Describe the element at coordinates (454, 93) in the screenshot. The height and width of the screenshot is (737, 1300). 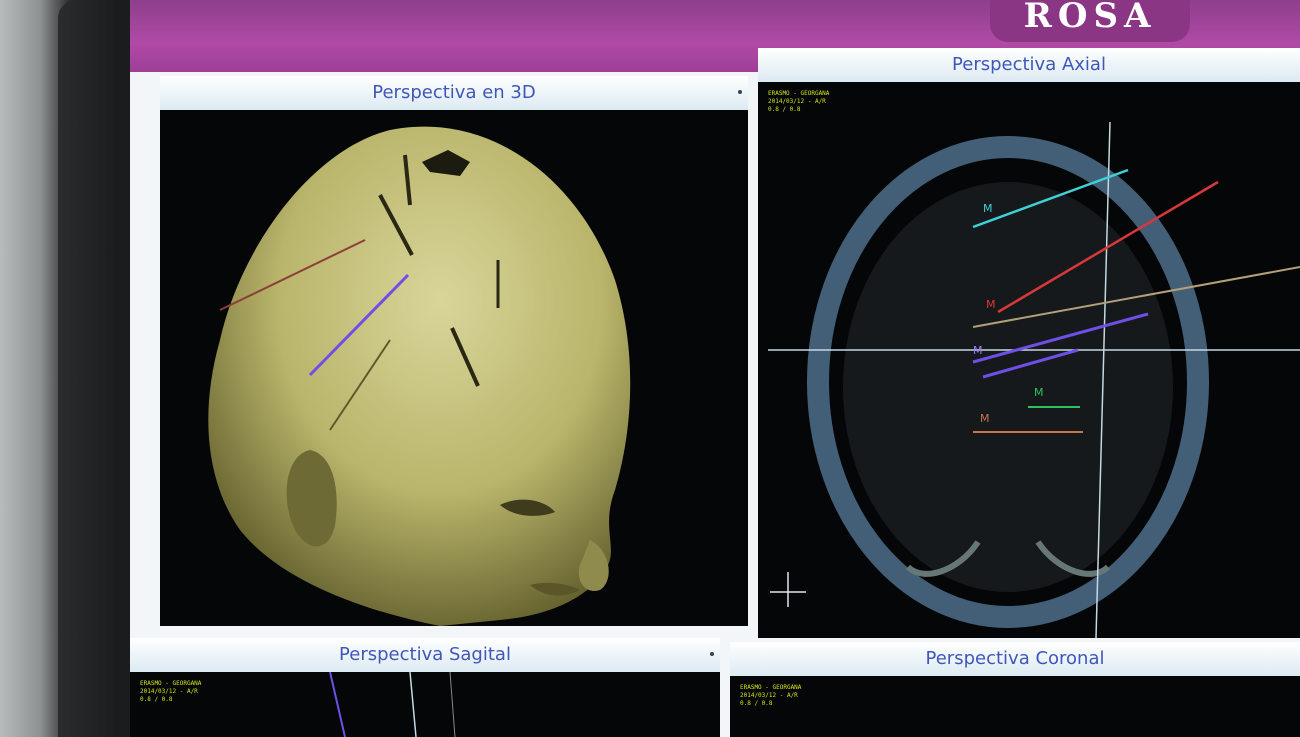
I see `panel-3d-title: Perspectiva en 3D` at that location.